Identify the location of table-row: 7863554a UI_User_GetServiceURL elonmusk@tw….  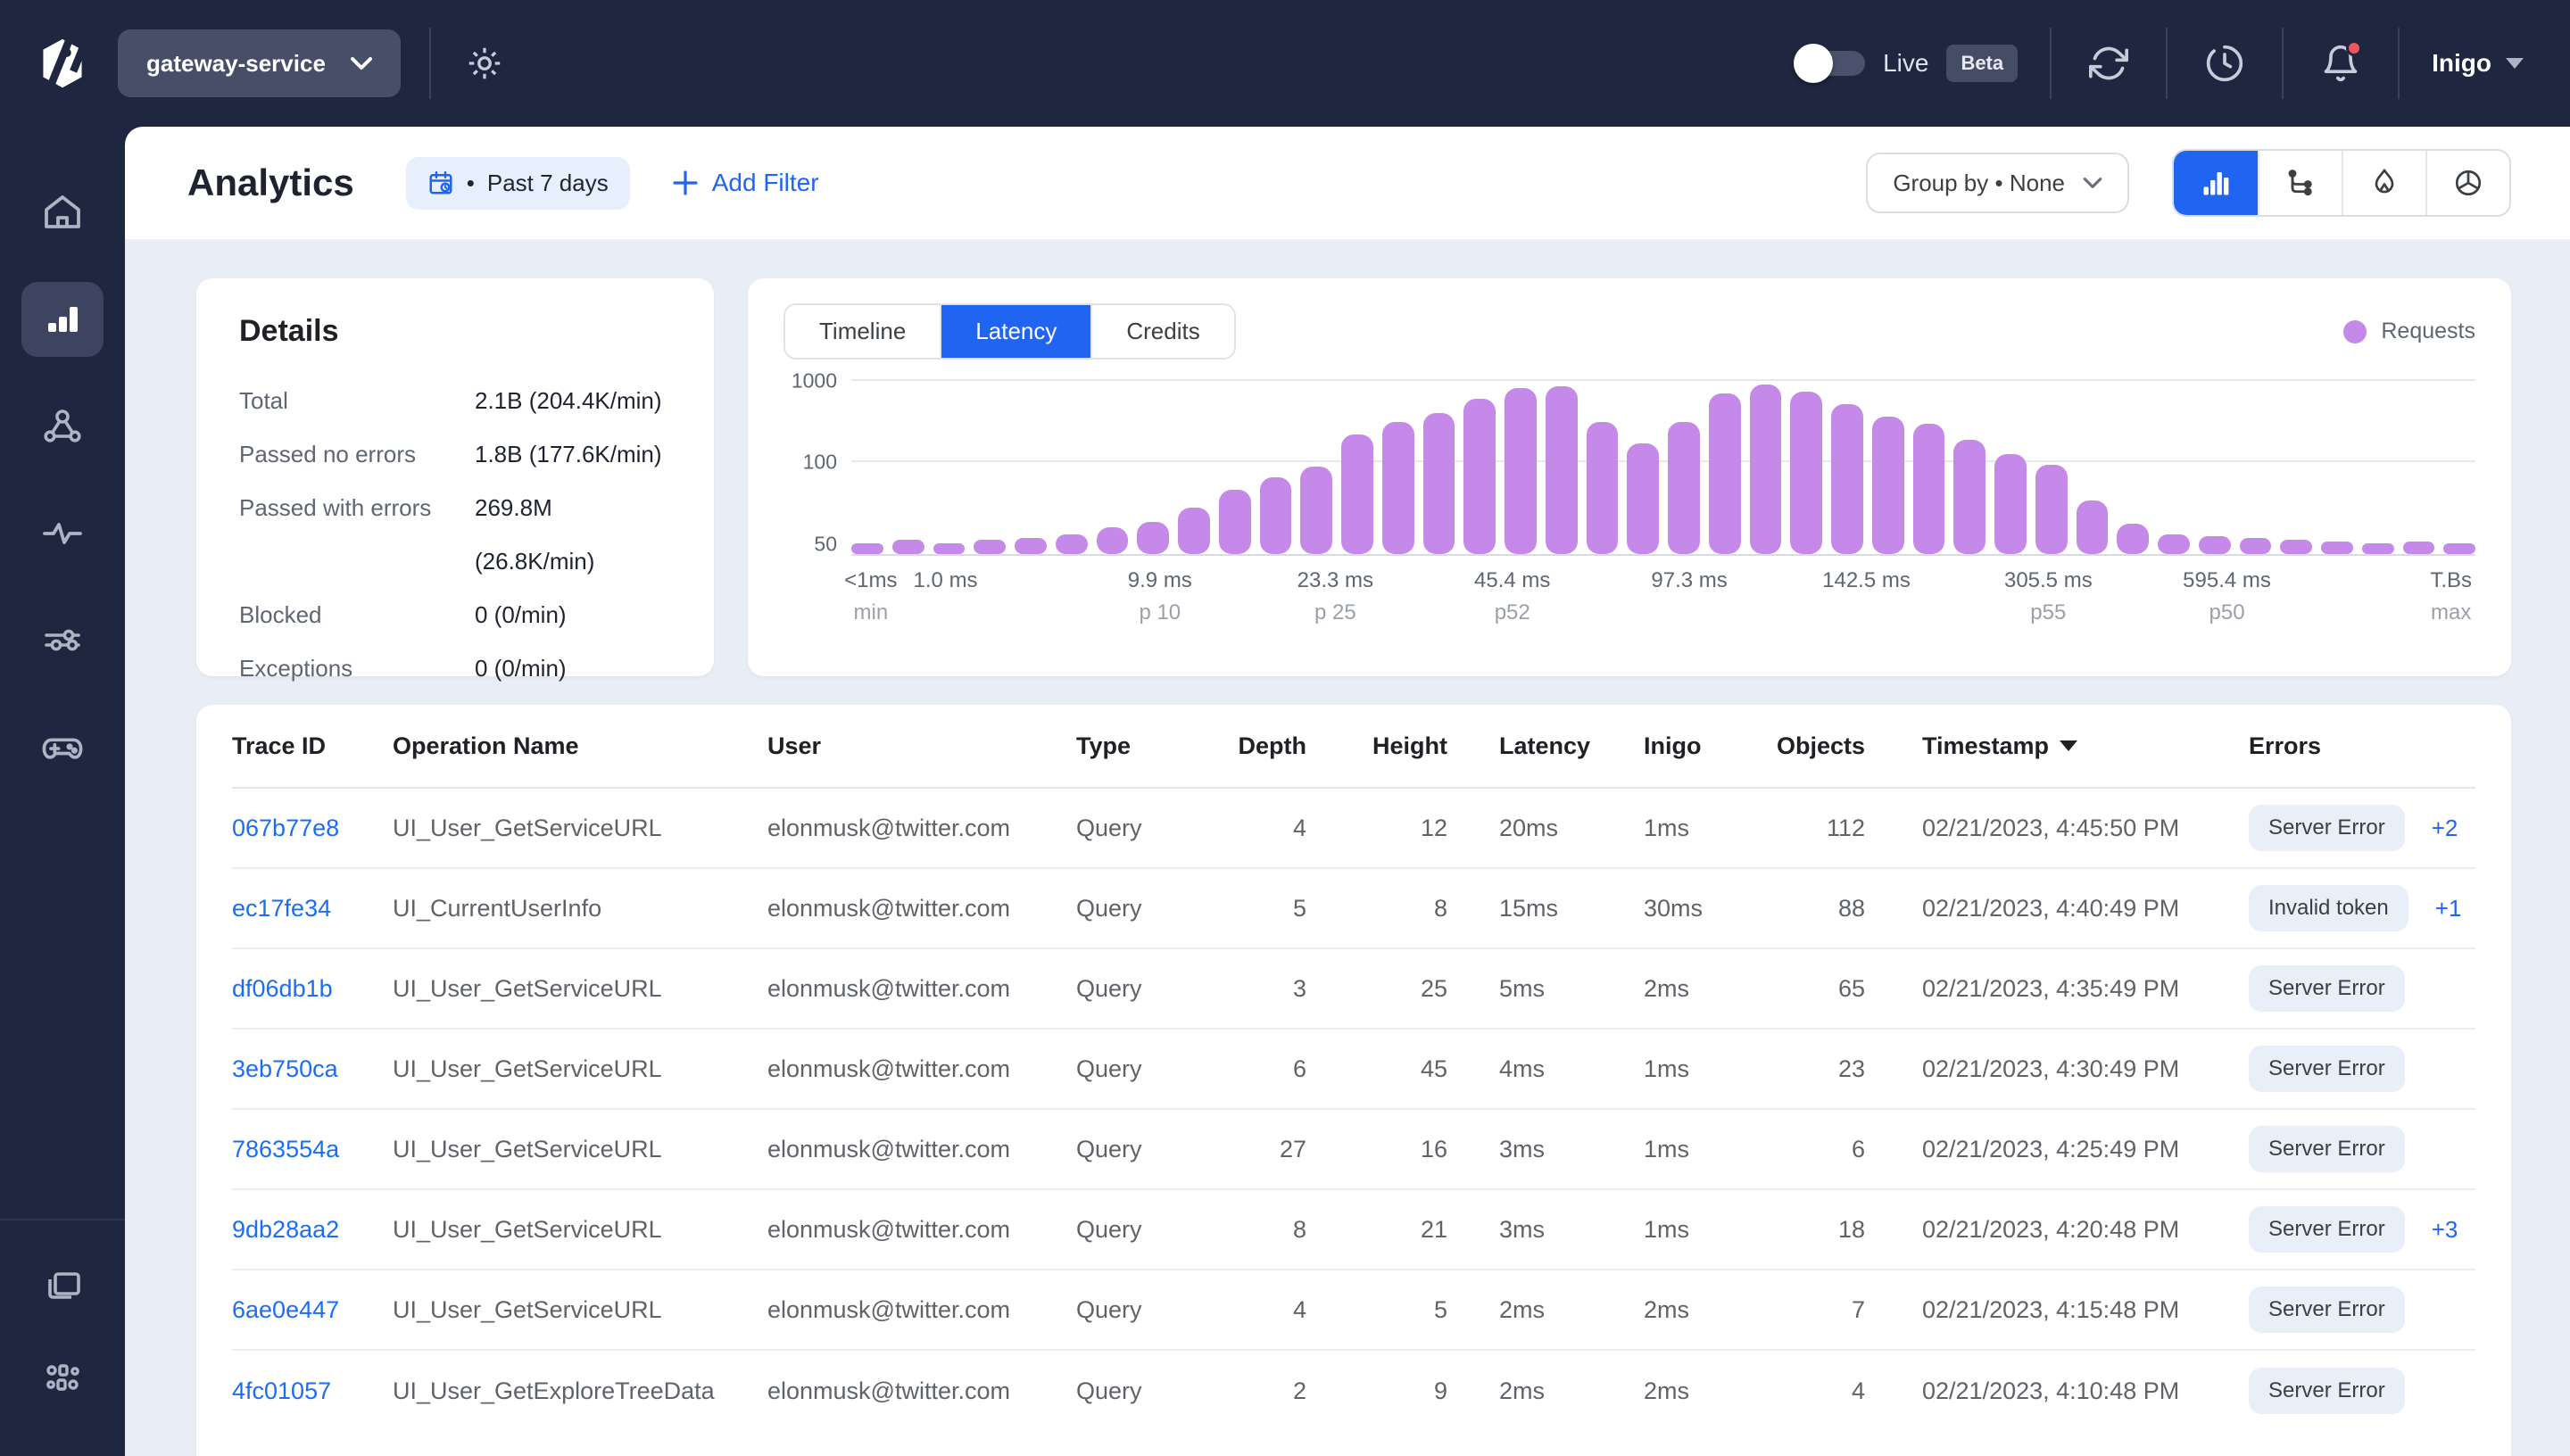
(1353, 1150).